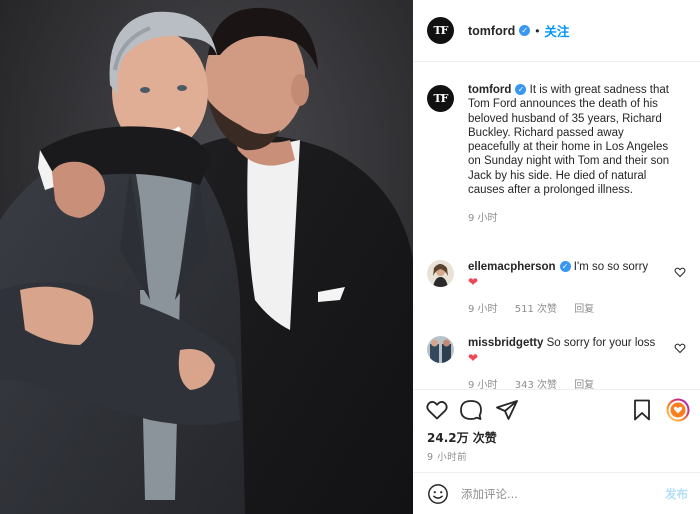 The image size is (700, 514). I want to click on comment-likes: 343 次赞, so click(536, 384).